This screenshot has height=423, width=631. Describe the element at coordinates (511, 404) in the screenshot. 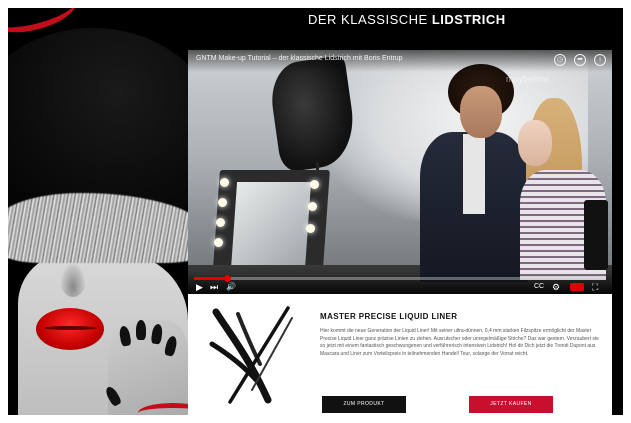

I see `buy-now-button: JETZT KAUFEN` at that location.